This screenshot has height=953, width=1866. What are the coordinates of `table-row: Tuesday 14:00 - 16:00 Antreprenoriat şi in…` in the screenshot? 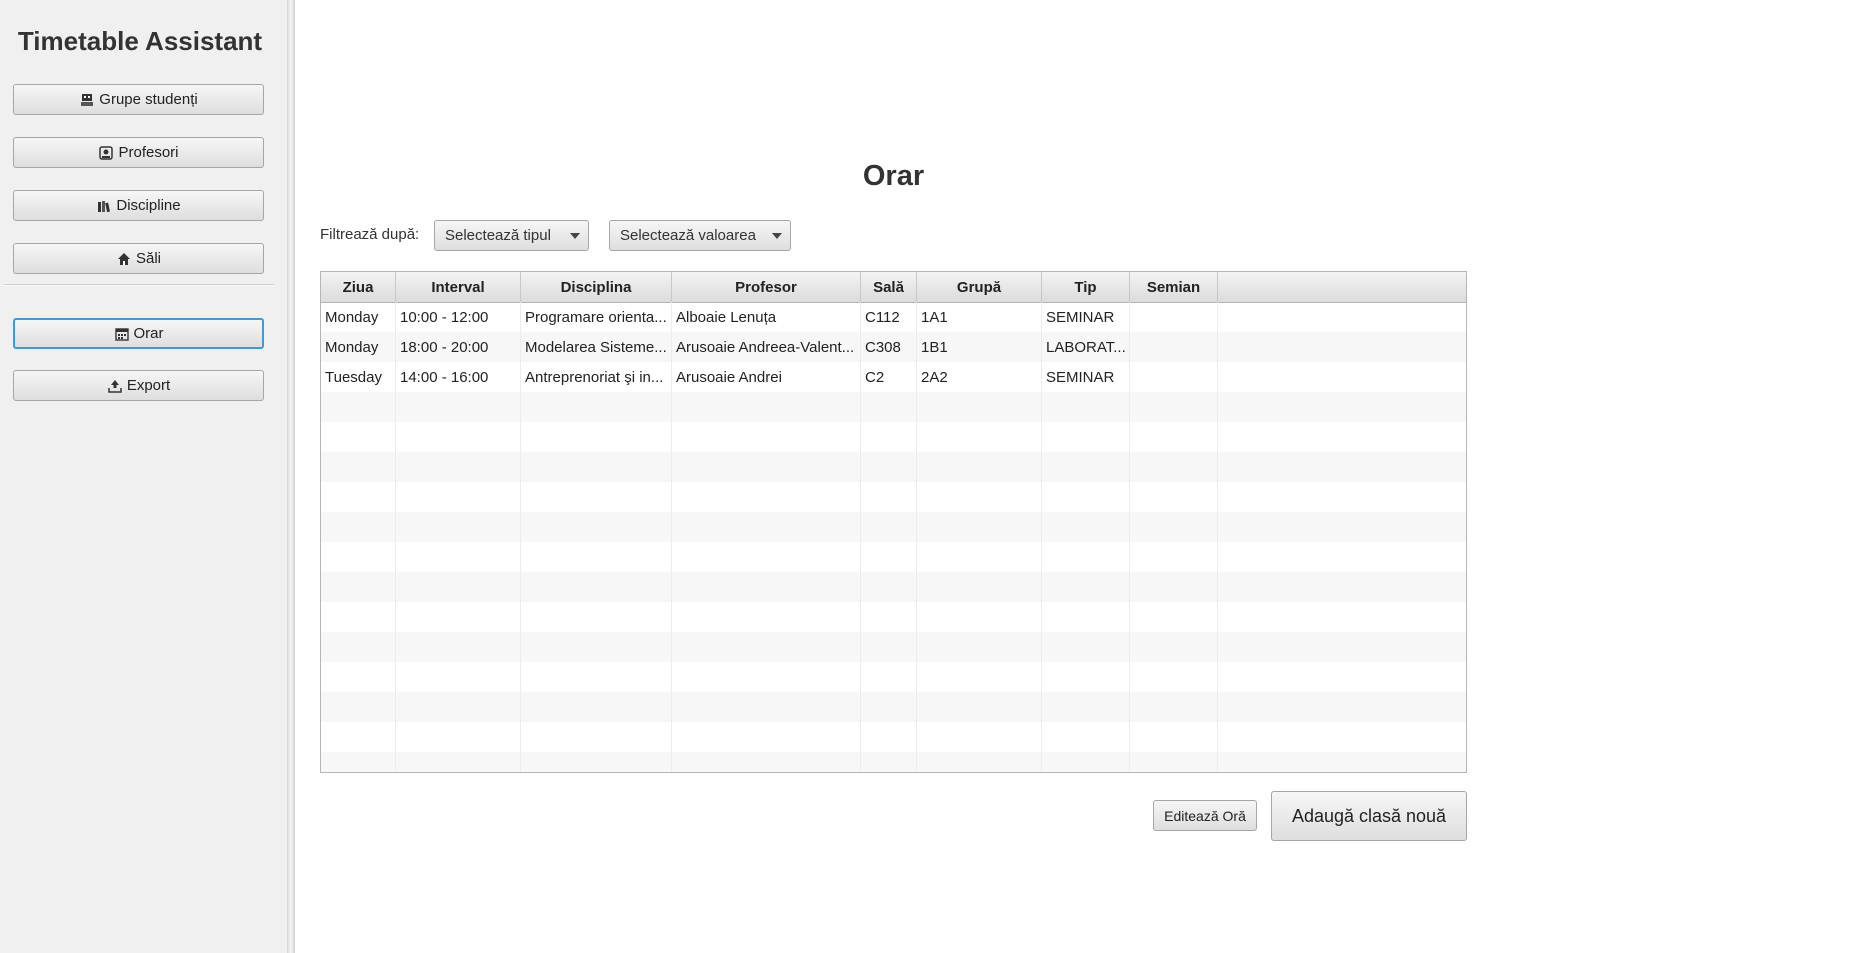 It's located at (893, 377).